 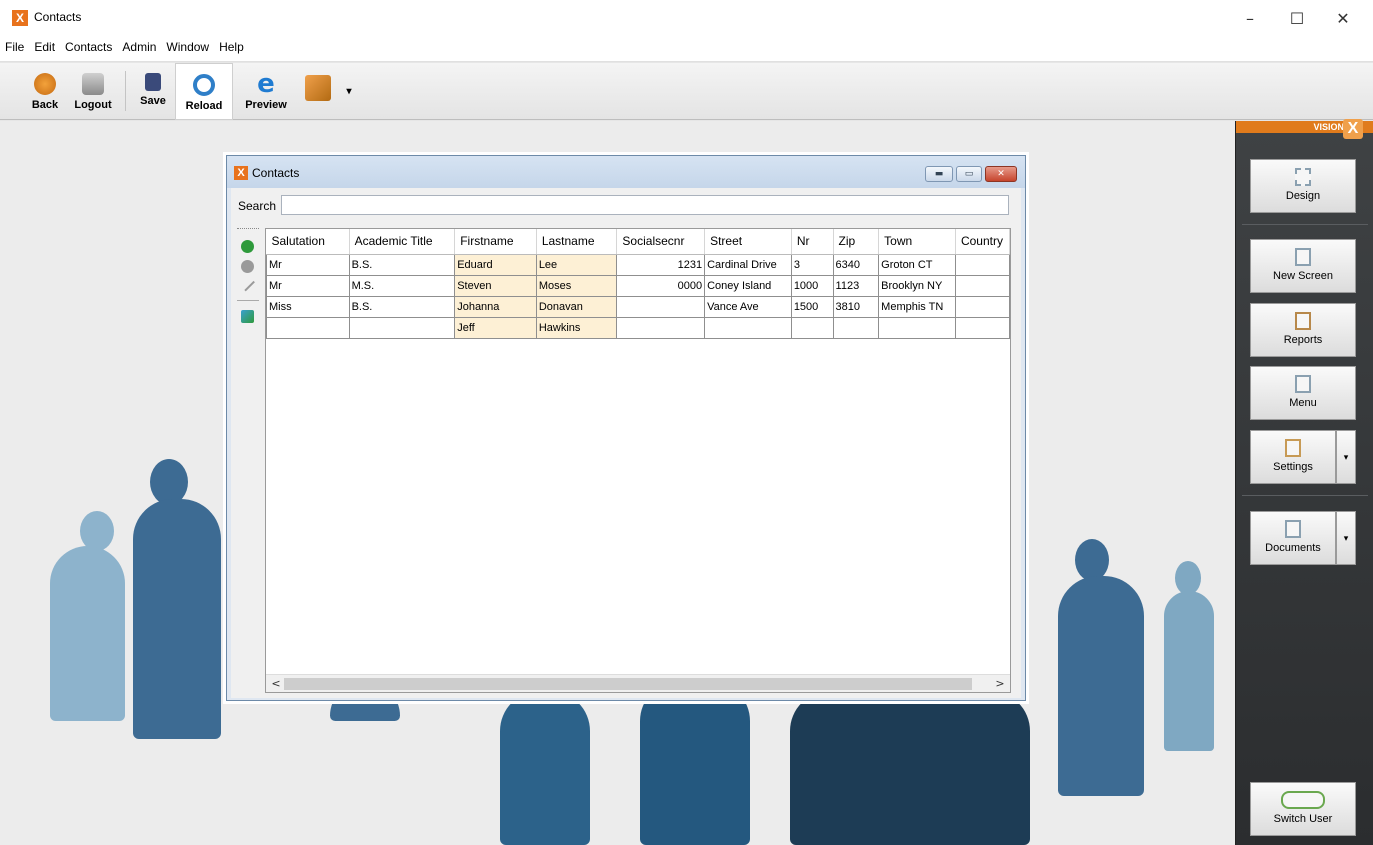 What do you see at coordinates (1000, 683) in the screenshot?
I see `scroll-right-icon: >` at bounding box center [1000, 683].